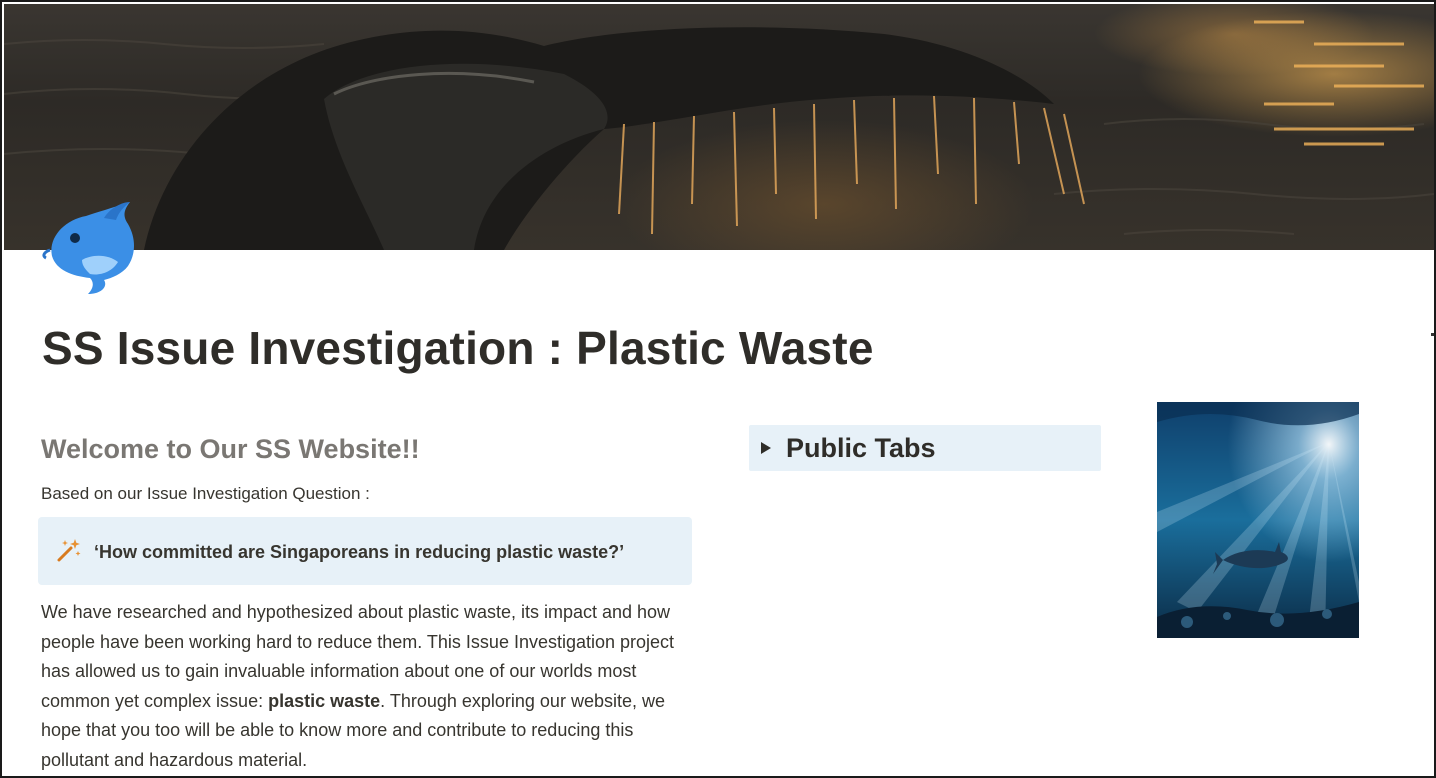  What do you see at coordinates (592, 348) in the screenshot?
I see `page-title: SS Issue Investigation : Plastic Waste` at bounding box center [592, 348].